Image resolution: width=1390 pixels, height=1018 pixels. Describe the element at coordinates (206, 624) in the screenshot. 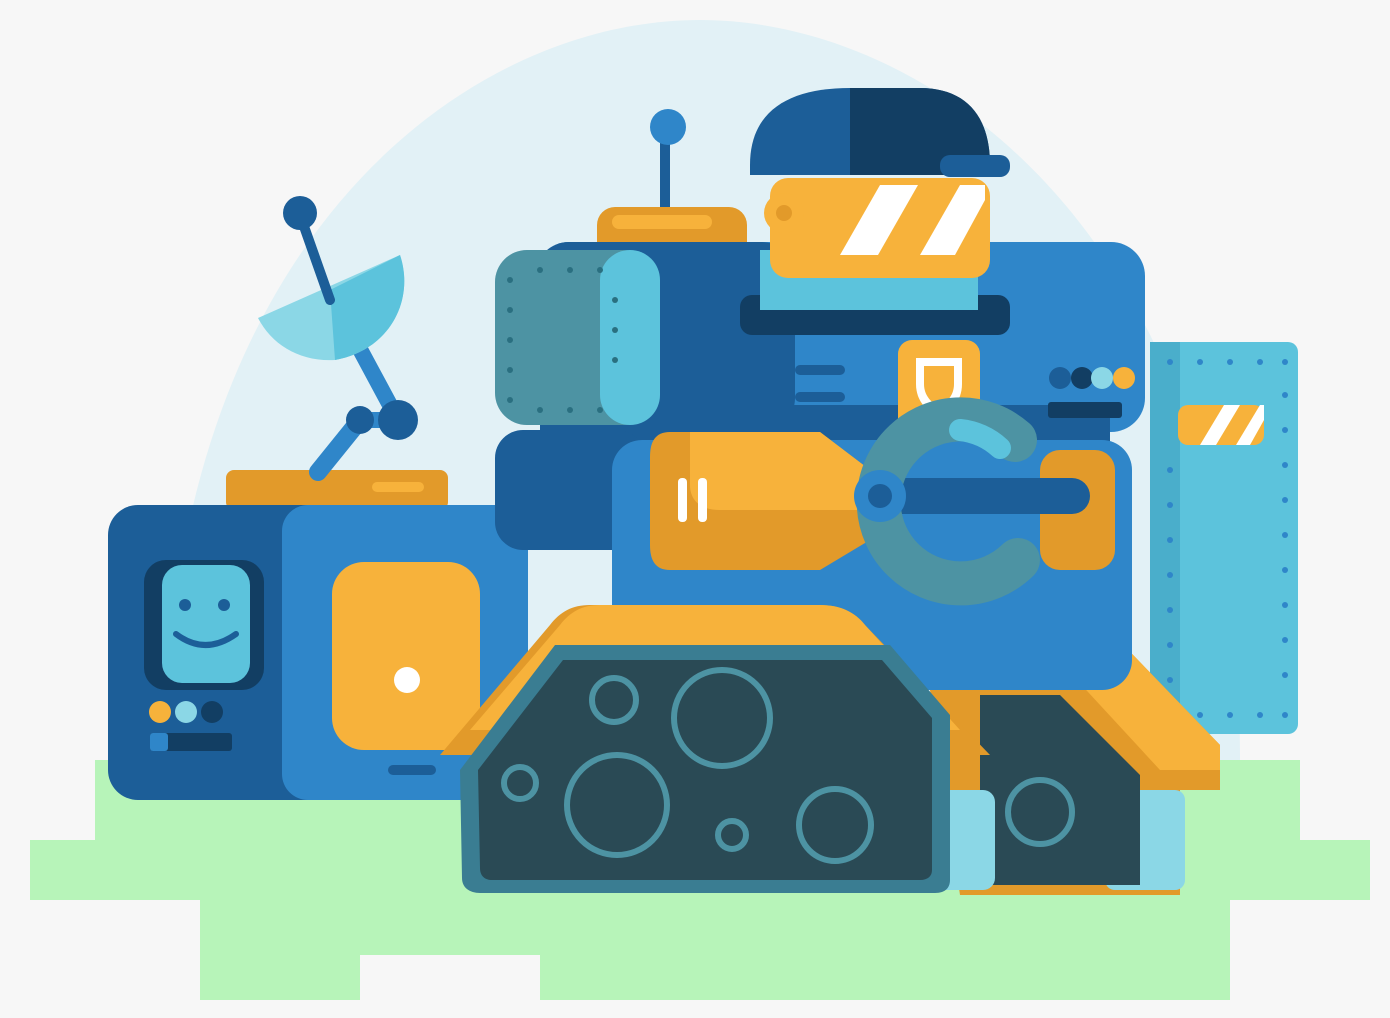

I see `smiley-face-screen-icon` at that location.